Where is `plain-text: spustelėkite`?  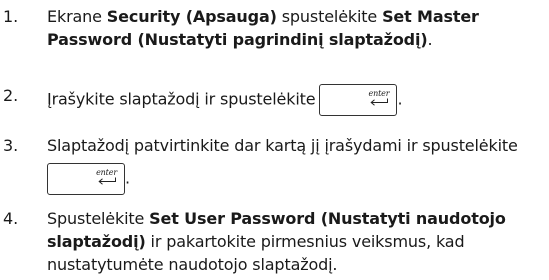
plain-text: spustelėkite is located at coordinates (329, 16).